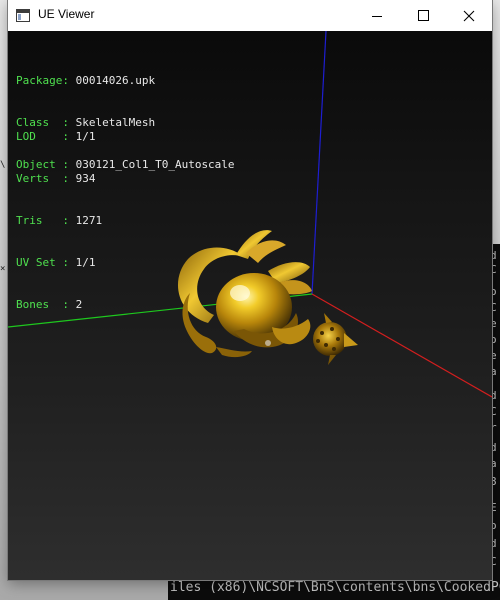 The width and height of the screenshot is (500, 600). Describe the element at coordinates (23, 15) in the screenshot. I see `app-window-icon` at that location.